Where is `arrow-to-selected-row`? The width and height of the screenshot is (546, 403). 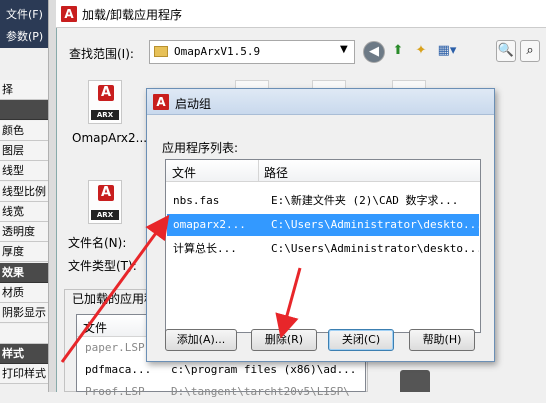 arrow-to-selected-row is located at coordinates (115, 288).